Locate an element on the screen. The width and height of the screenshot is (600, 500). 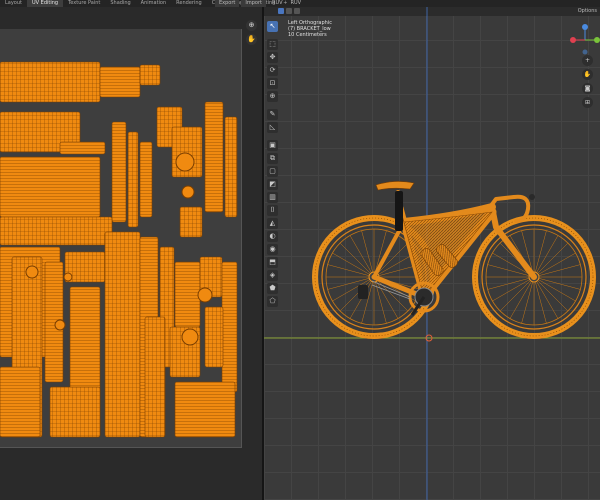
zoom-icon: ⊕ is located at coordinates (251, 25).